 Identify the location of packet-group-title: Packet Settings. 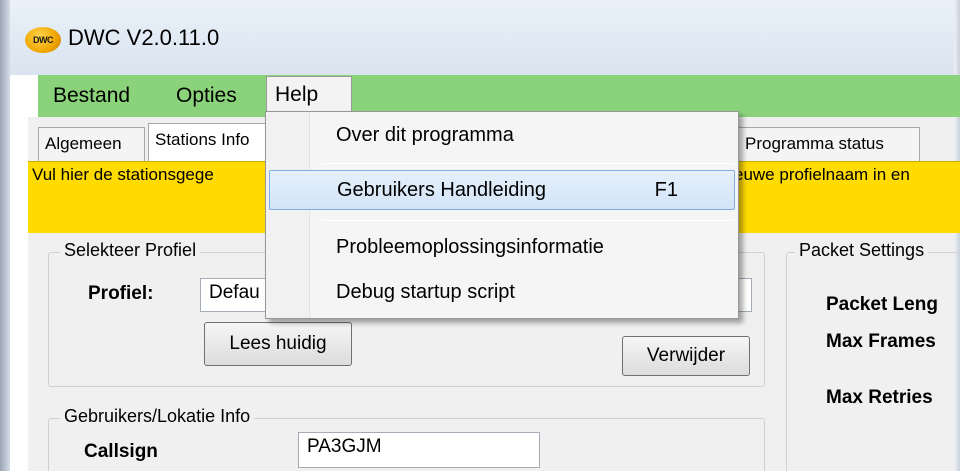
(862, 250).